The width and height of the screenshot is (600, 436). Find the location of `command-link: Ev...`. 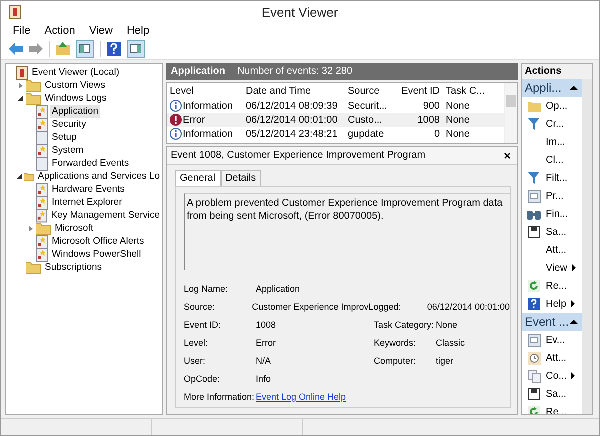

command-link: Ev... is located at coordinates (556, 340).